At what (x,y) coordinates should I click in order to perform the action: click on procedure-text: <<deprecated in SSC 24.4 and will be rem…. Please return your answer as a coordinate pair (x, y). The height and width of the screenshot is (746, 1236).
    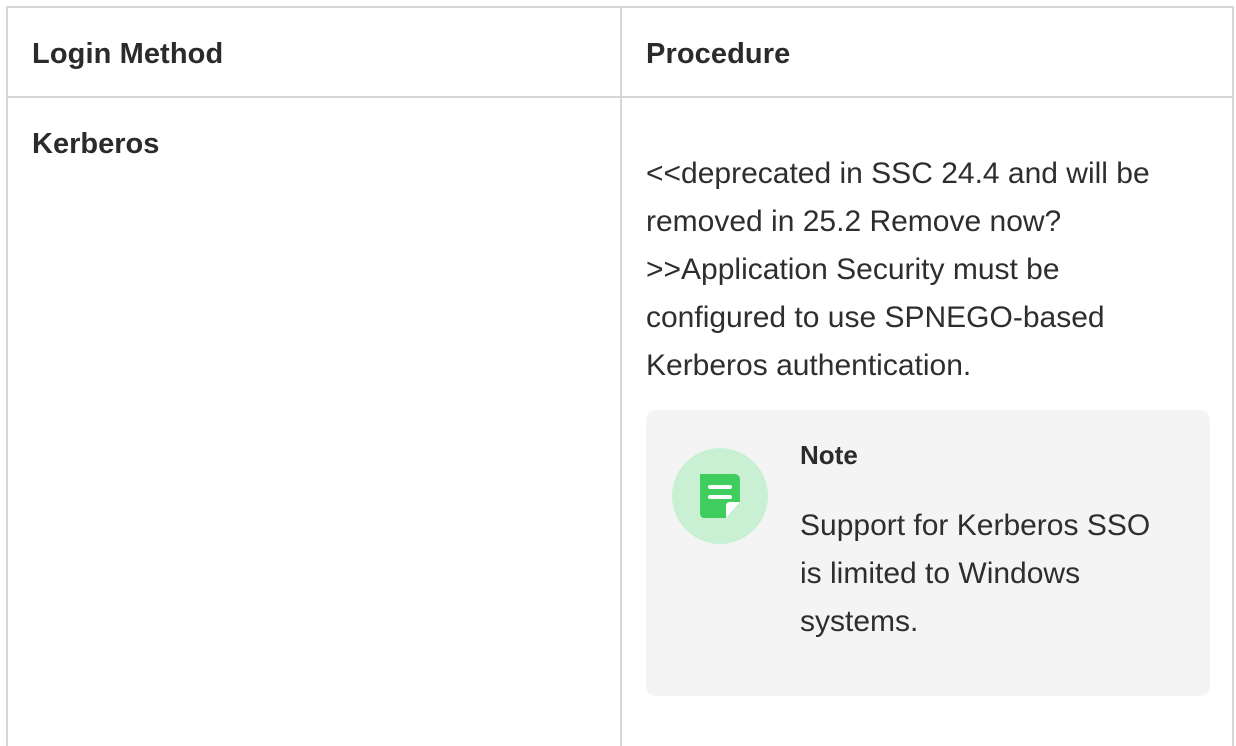
    Looking at the image, I should click on (898, 269).